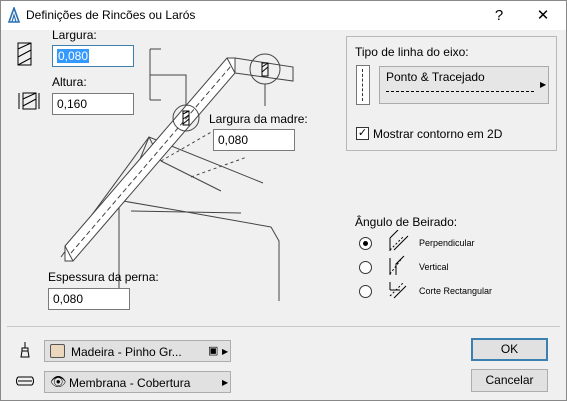  What do you see at coordinates (434, 267) in the screenshot?
I see `vertical-label: Vertical` at bounding box center [434, 267].